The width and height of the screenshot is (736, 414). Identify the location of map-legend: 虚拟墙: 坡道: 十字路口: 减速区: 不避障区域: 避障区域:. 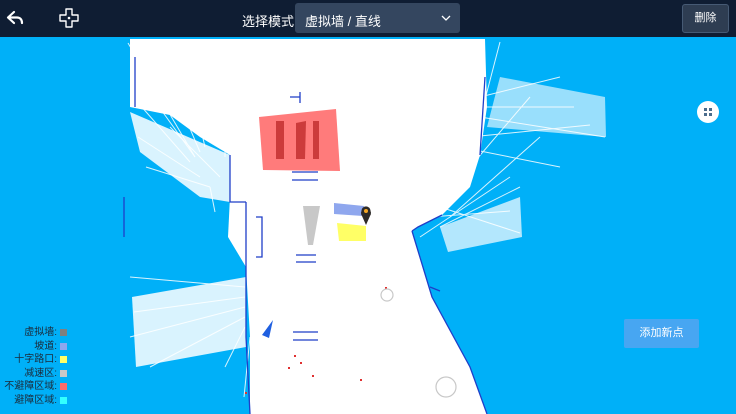
(35, 366).